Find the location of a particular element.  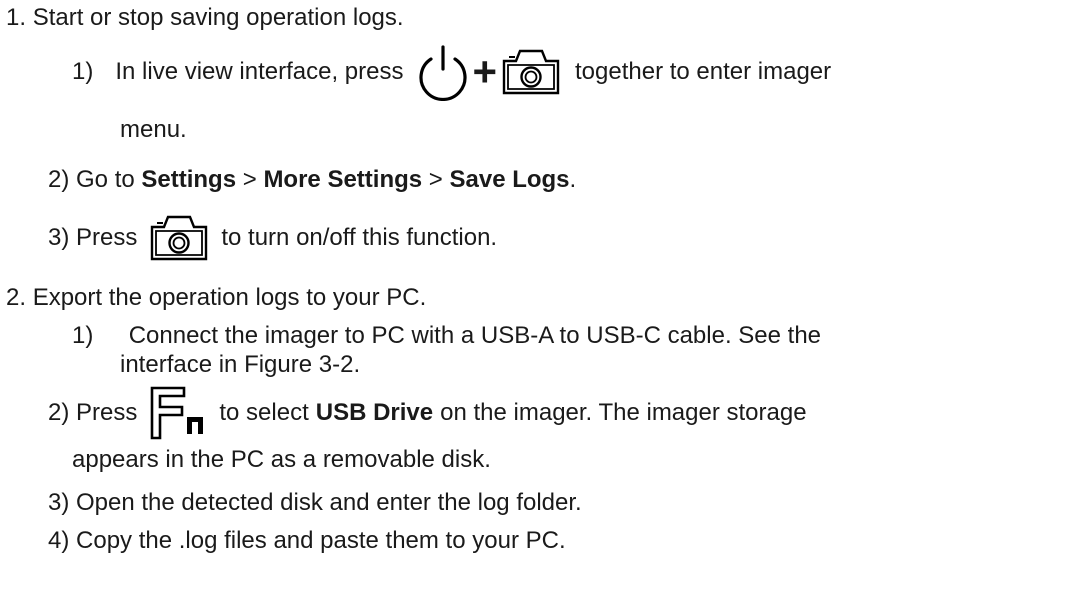

step-1-sub-3: 3) Press to turn on/off this function. is located at coordinates (272, 238).